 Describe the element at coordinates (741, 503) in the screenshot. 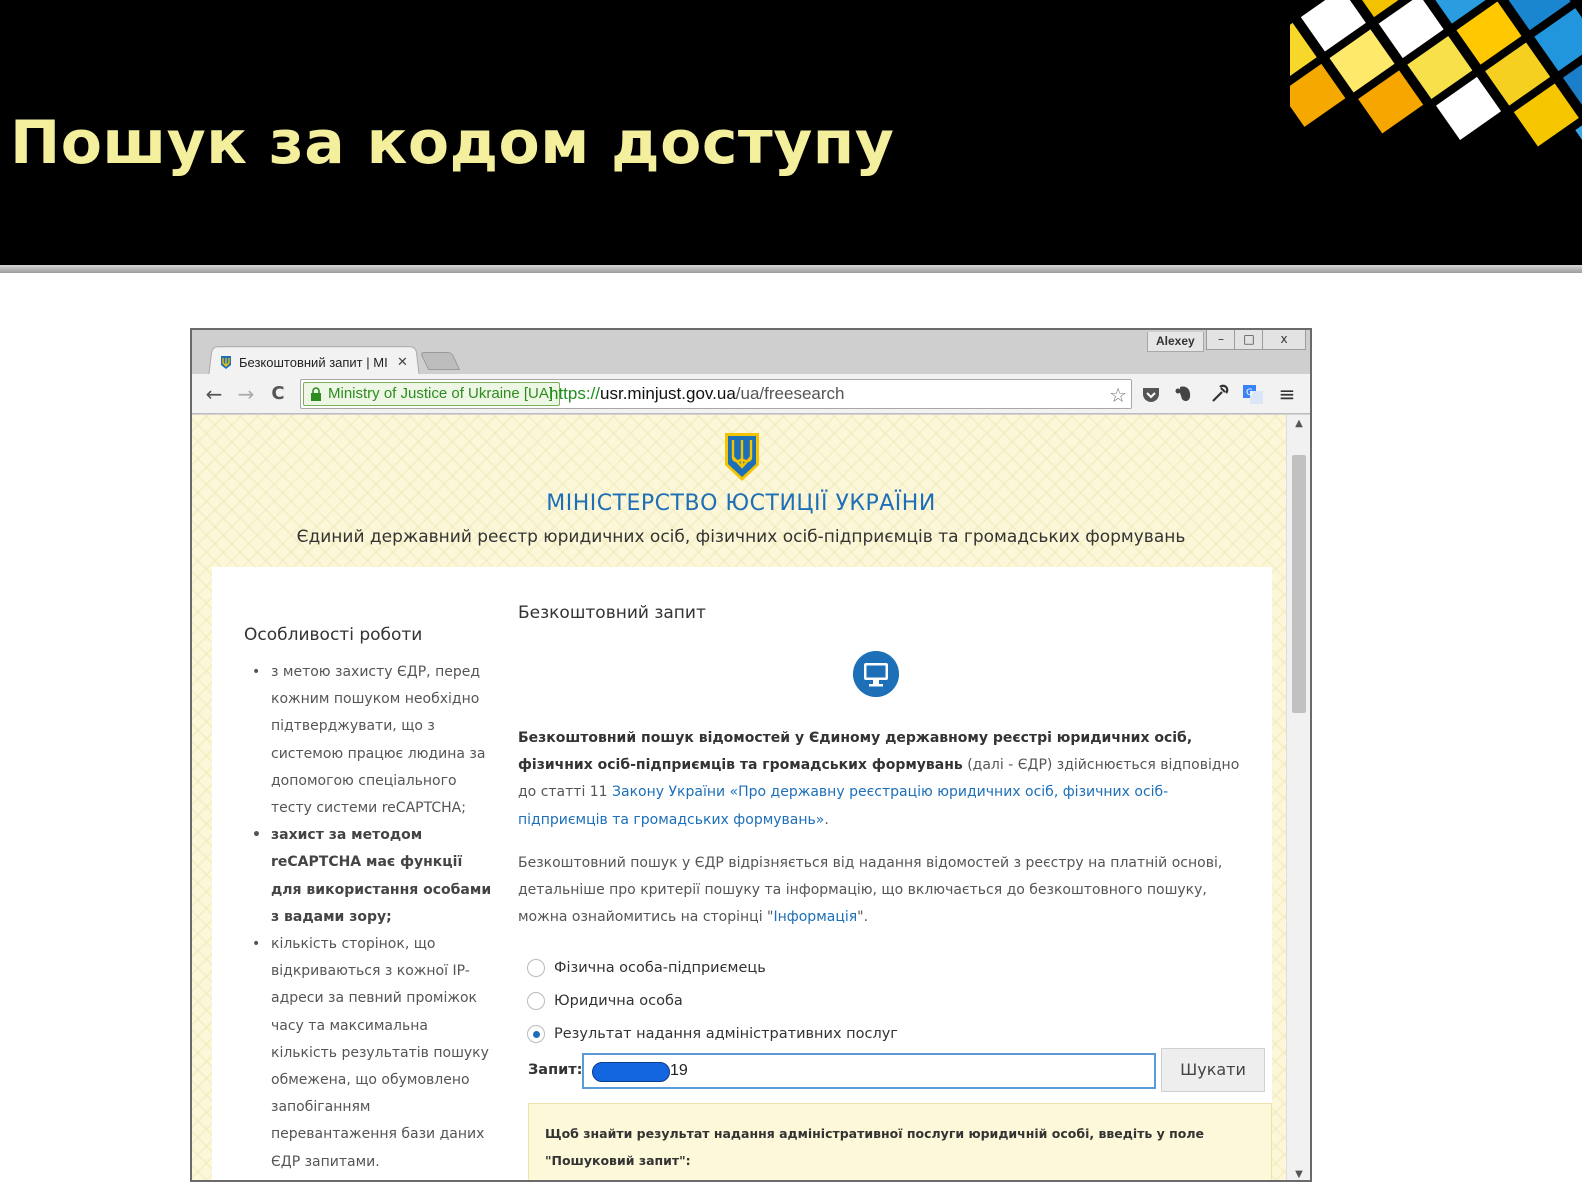

I see `ministry-title: МІНІСТЕРСТВО ЮСТИЦІЇ УКРАЇНИ` at that location.